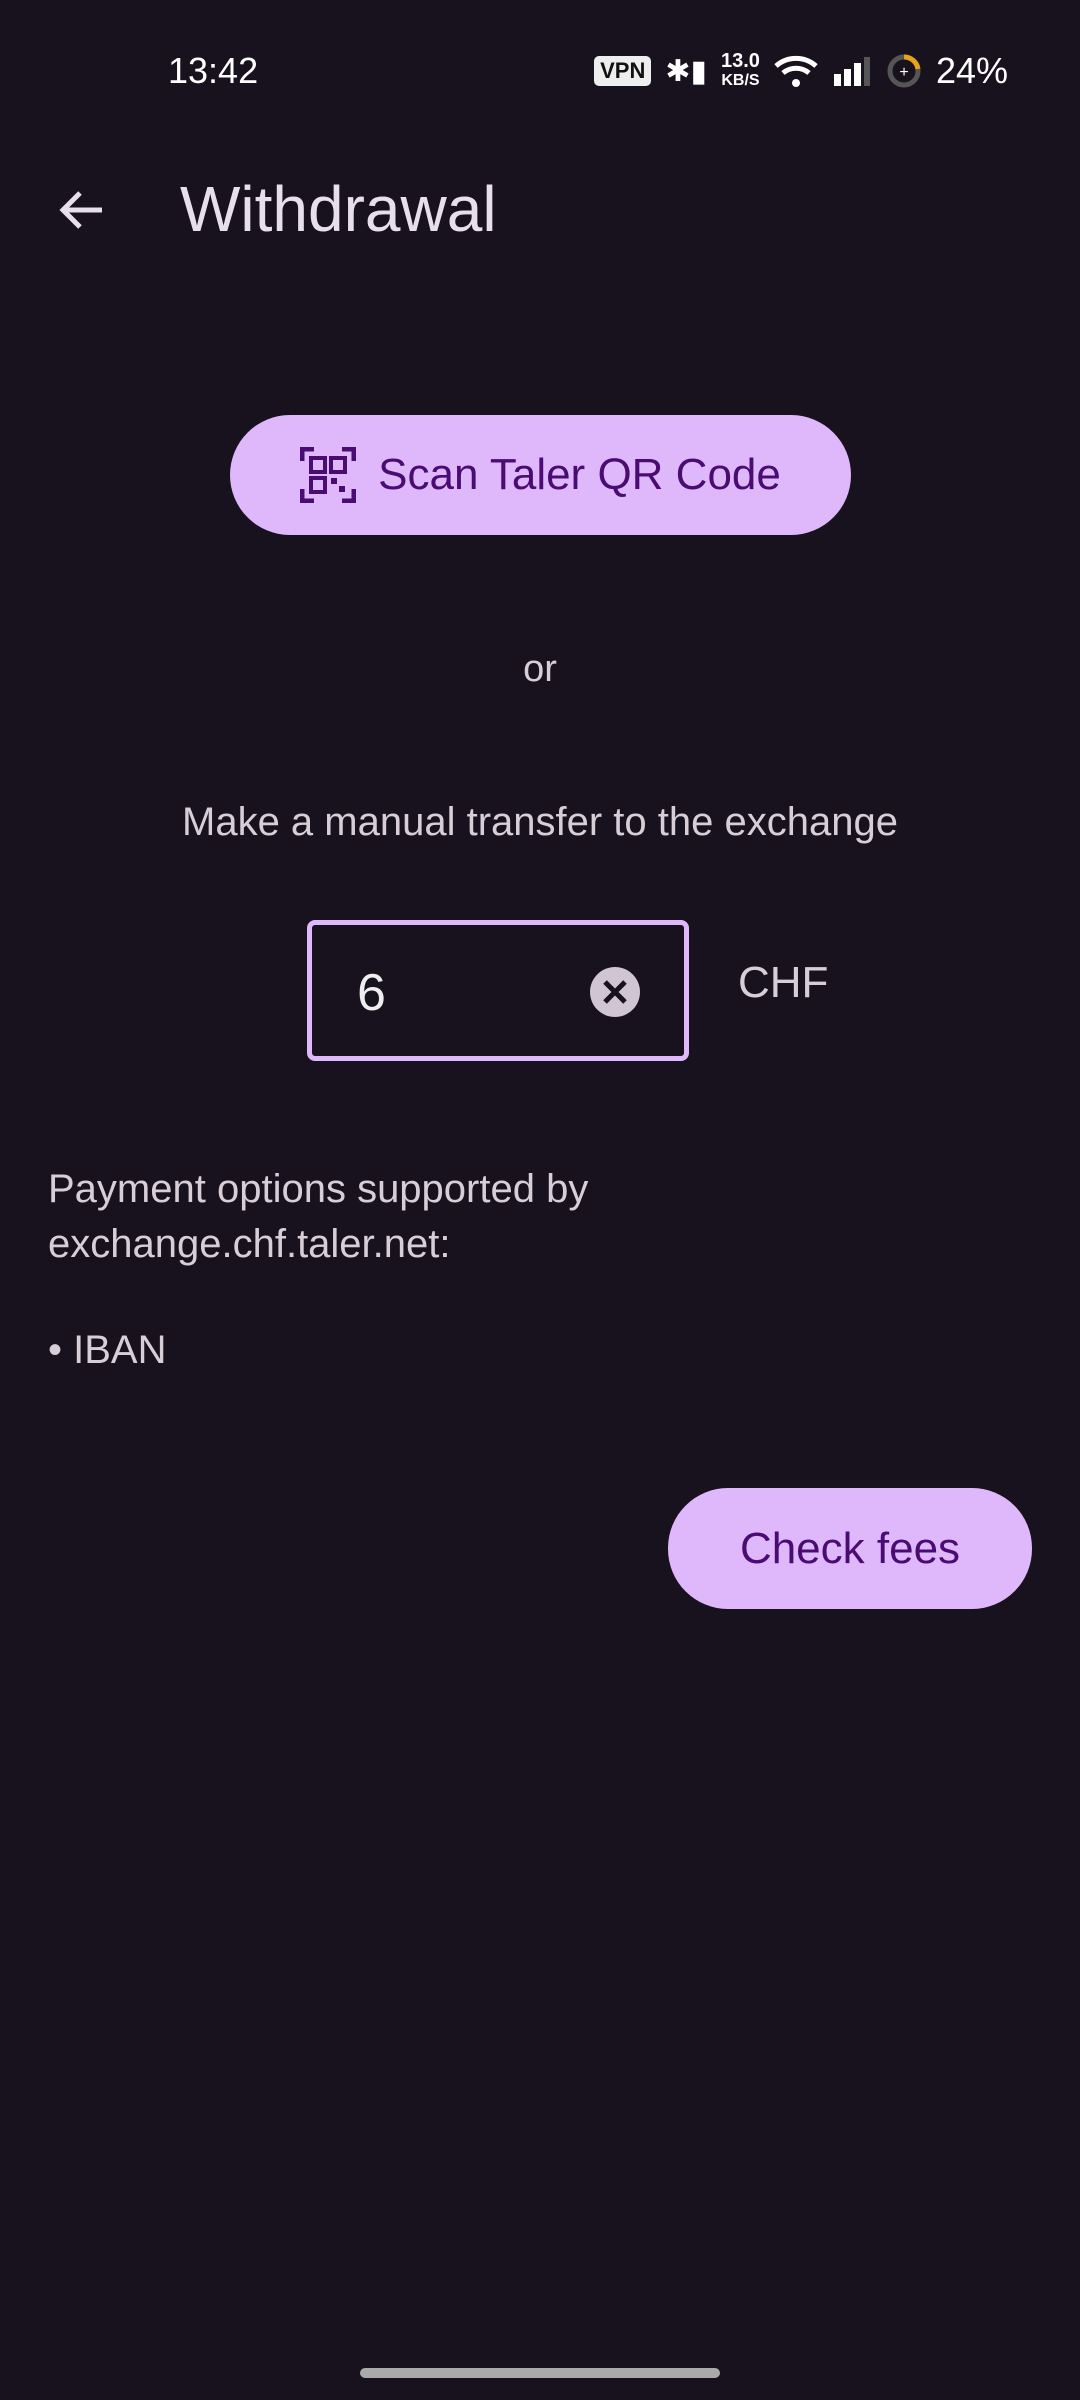  What do you see at coordinates (318, 1189) in the screenshot?
I see `payment-options-line1: Payment options supported by` at bounding box center [318, 1189].